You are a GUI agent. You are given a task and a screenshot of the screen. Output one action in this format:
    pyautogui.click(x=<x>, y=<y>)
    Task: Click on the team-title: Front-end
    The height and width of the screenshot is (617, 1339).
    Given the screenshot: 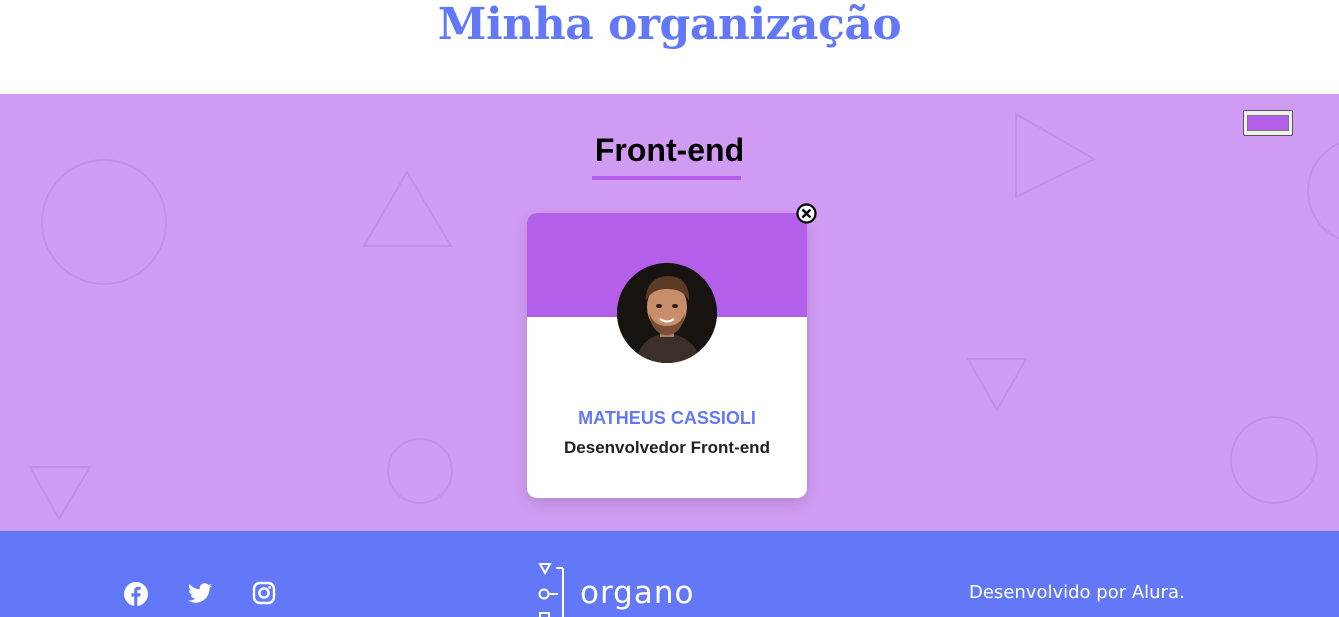 What is the action you would take?
    pyautogui.click(x=669, y=150)
    